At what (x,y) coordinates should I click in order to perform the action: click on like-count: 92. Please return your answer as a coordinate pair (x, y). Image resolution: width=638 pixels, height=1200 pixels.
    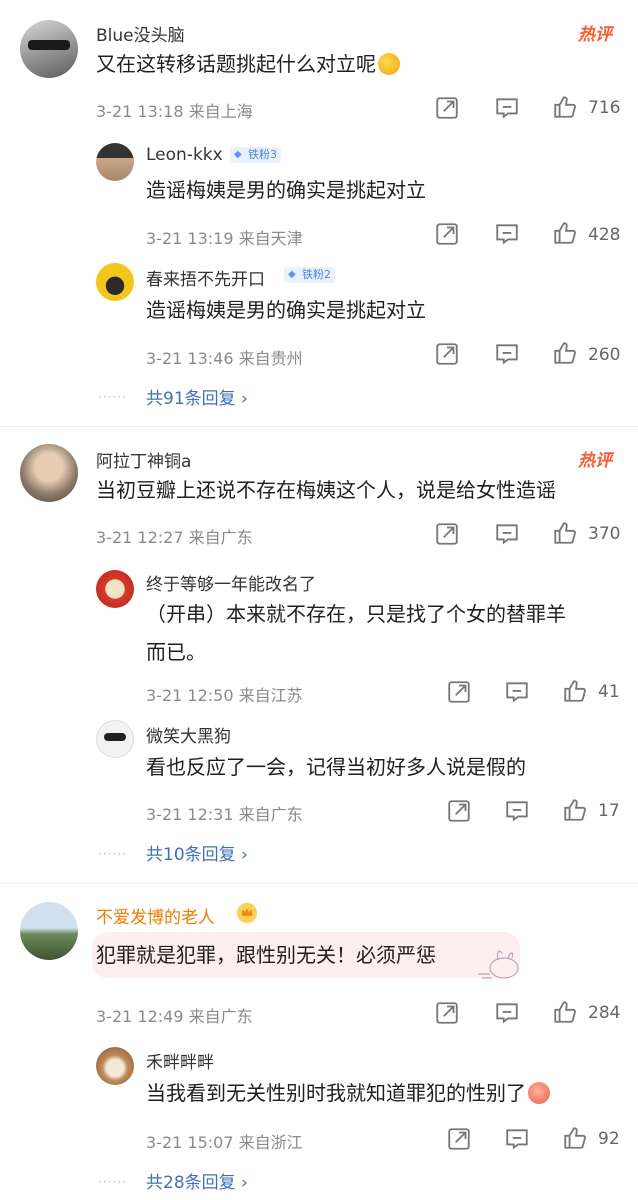
    Looking at the image, I should click on (609, 1139).